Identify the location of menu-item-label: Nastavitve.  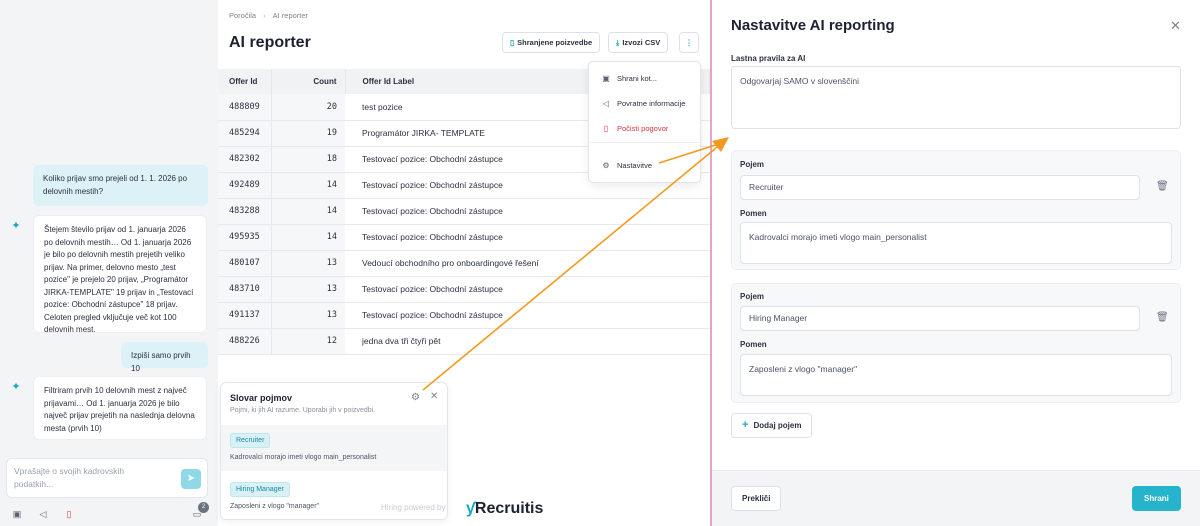
(635, 165).